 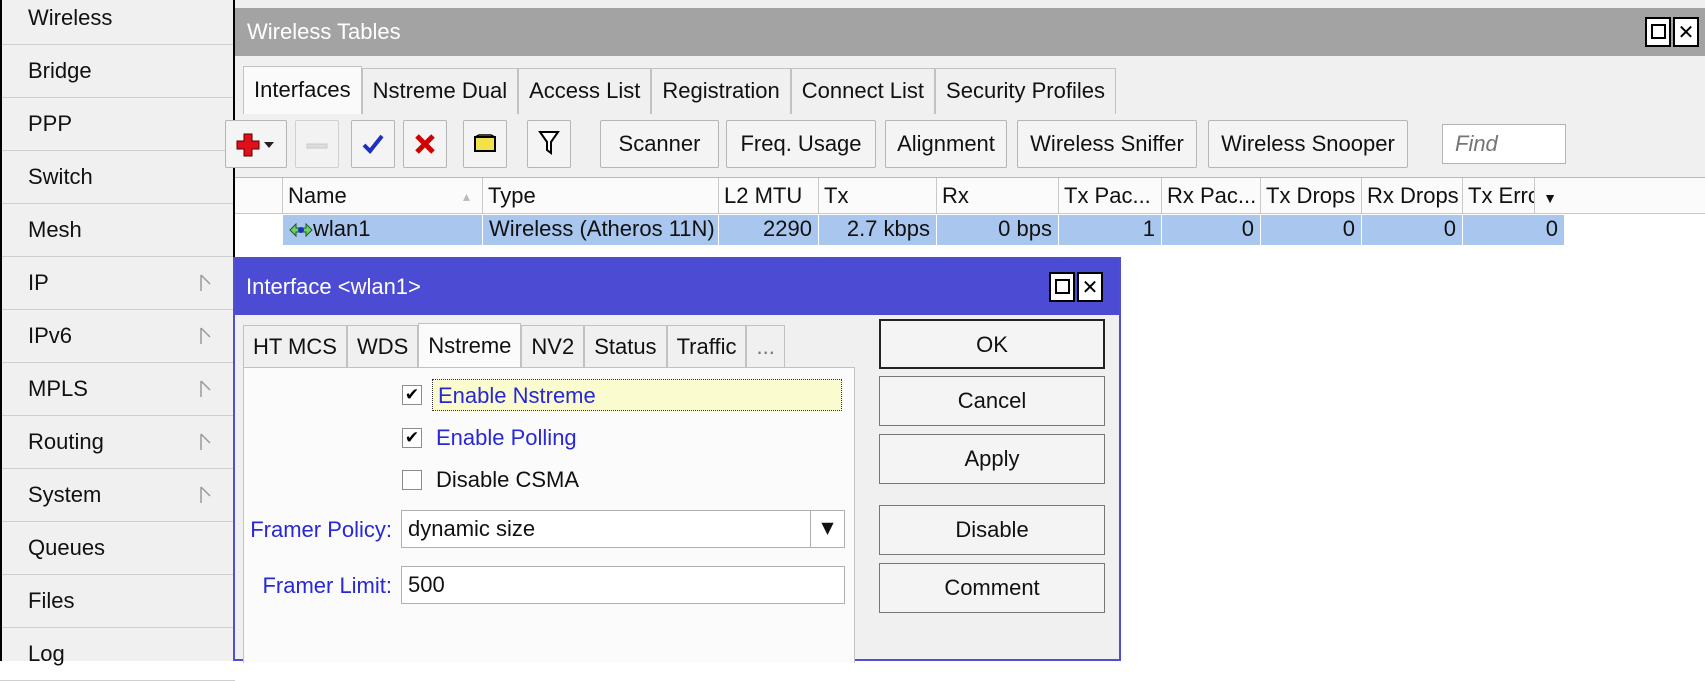 What do you see at coordinates (51, 600) in the screenshot?
I see `menu-item-label: Files` at bounding box center [51, 600].